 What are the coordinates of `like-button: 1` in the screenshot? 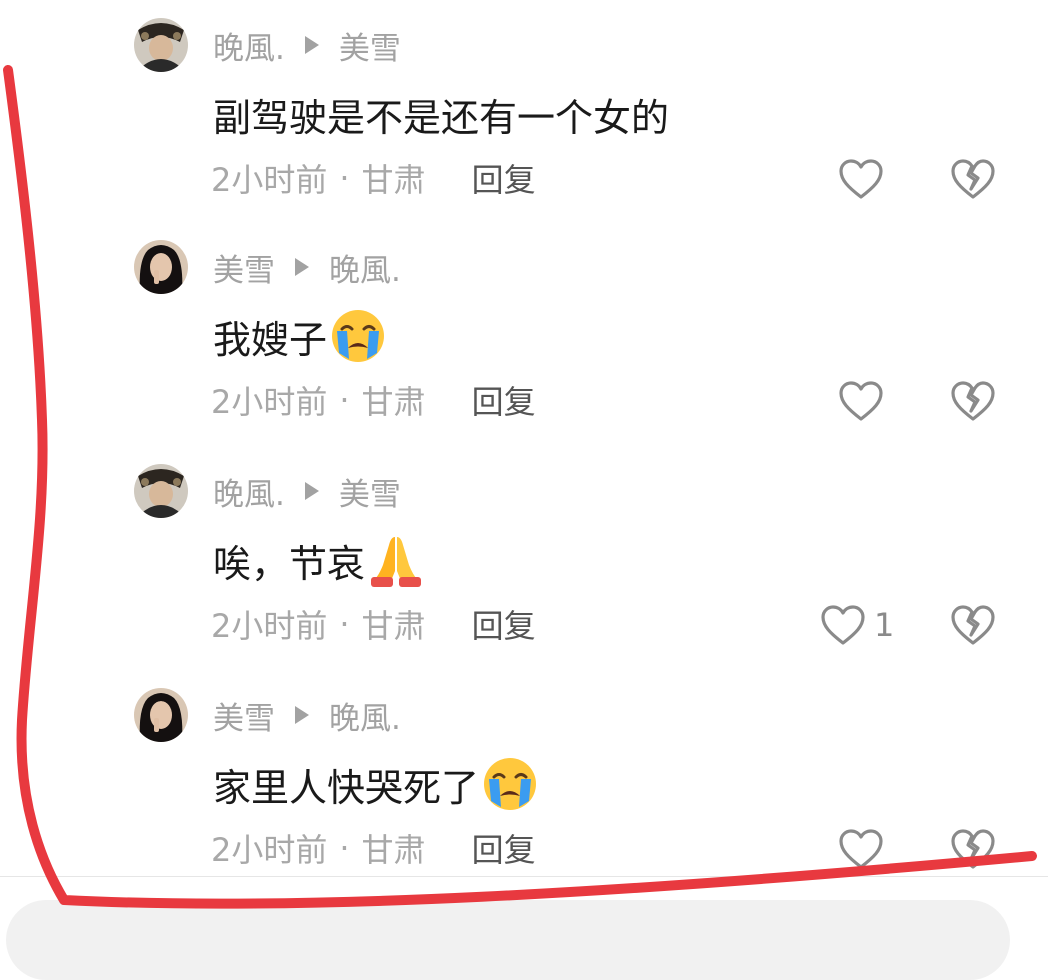 It's located at (857, 625).